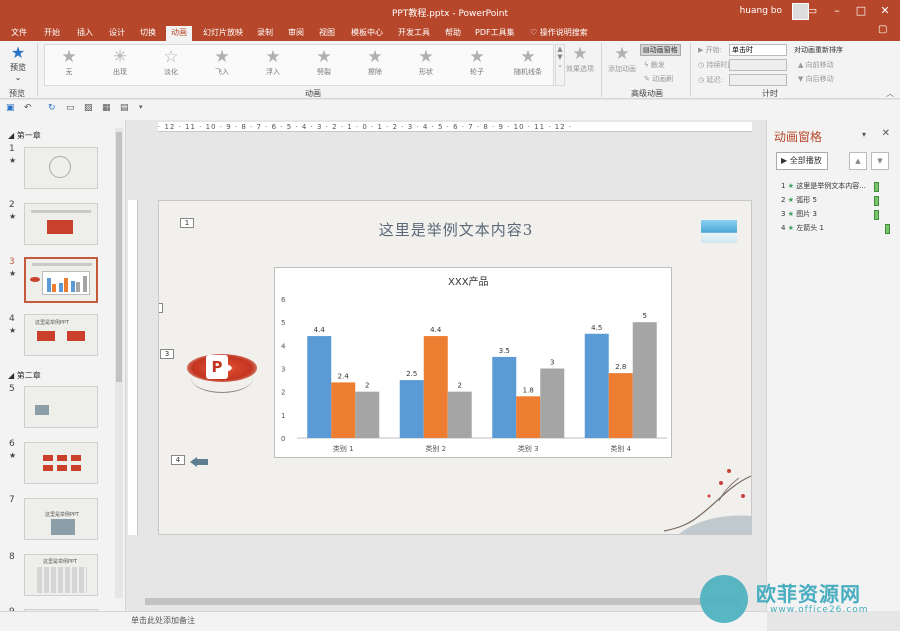 This screenshot has height=631, width=900. What do you see at coordinates (88, 108) in the screenshot?
I see `picture-icon: ▨` at bounding box center [88, 108].